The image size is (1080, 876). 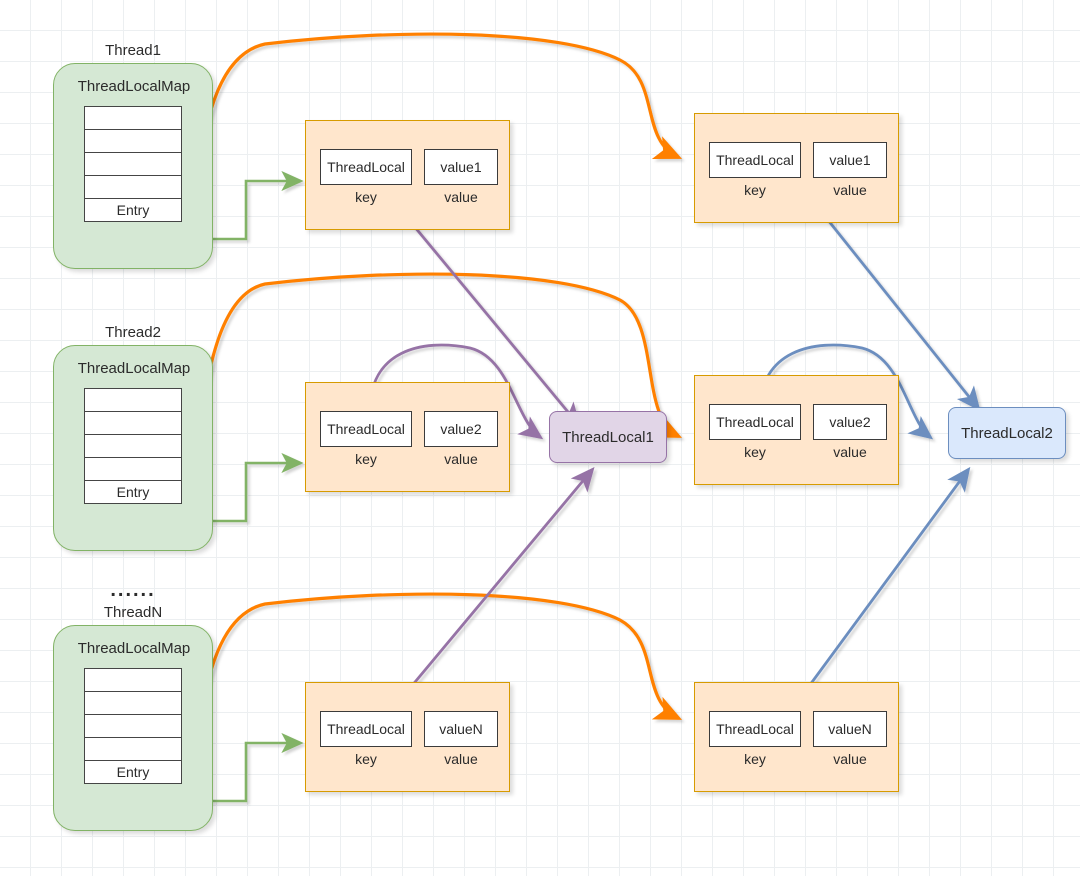 I want to click on threadlocal1-node: ThreadLocal1, so click(x=608, y=437).